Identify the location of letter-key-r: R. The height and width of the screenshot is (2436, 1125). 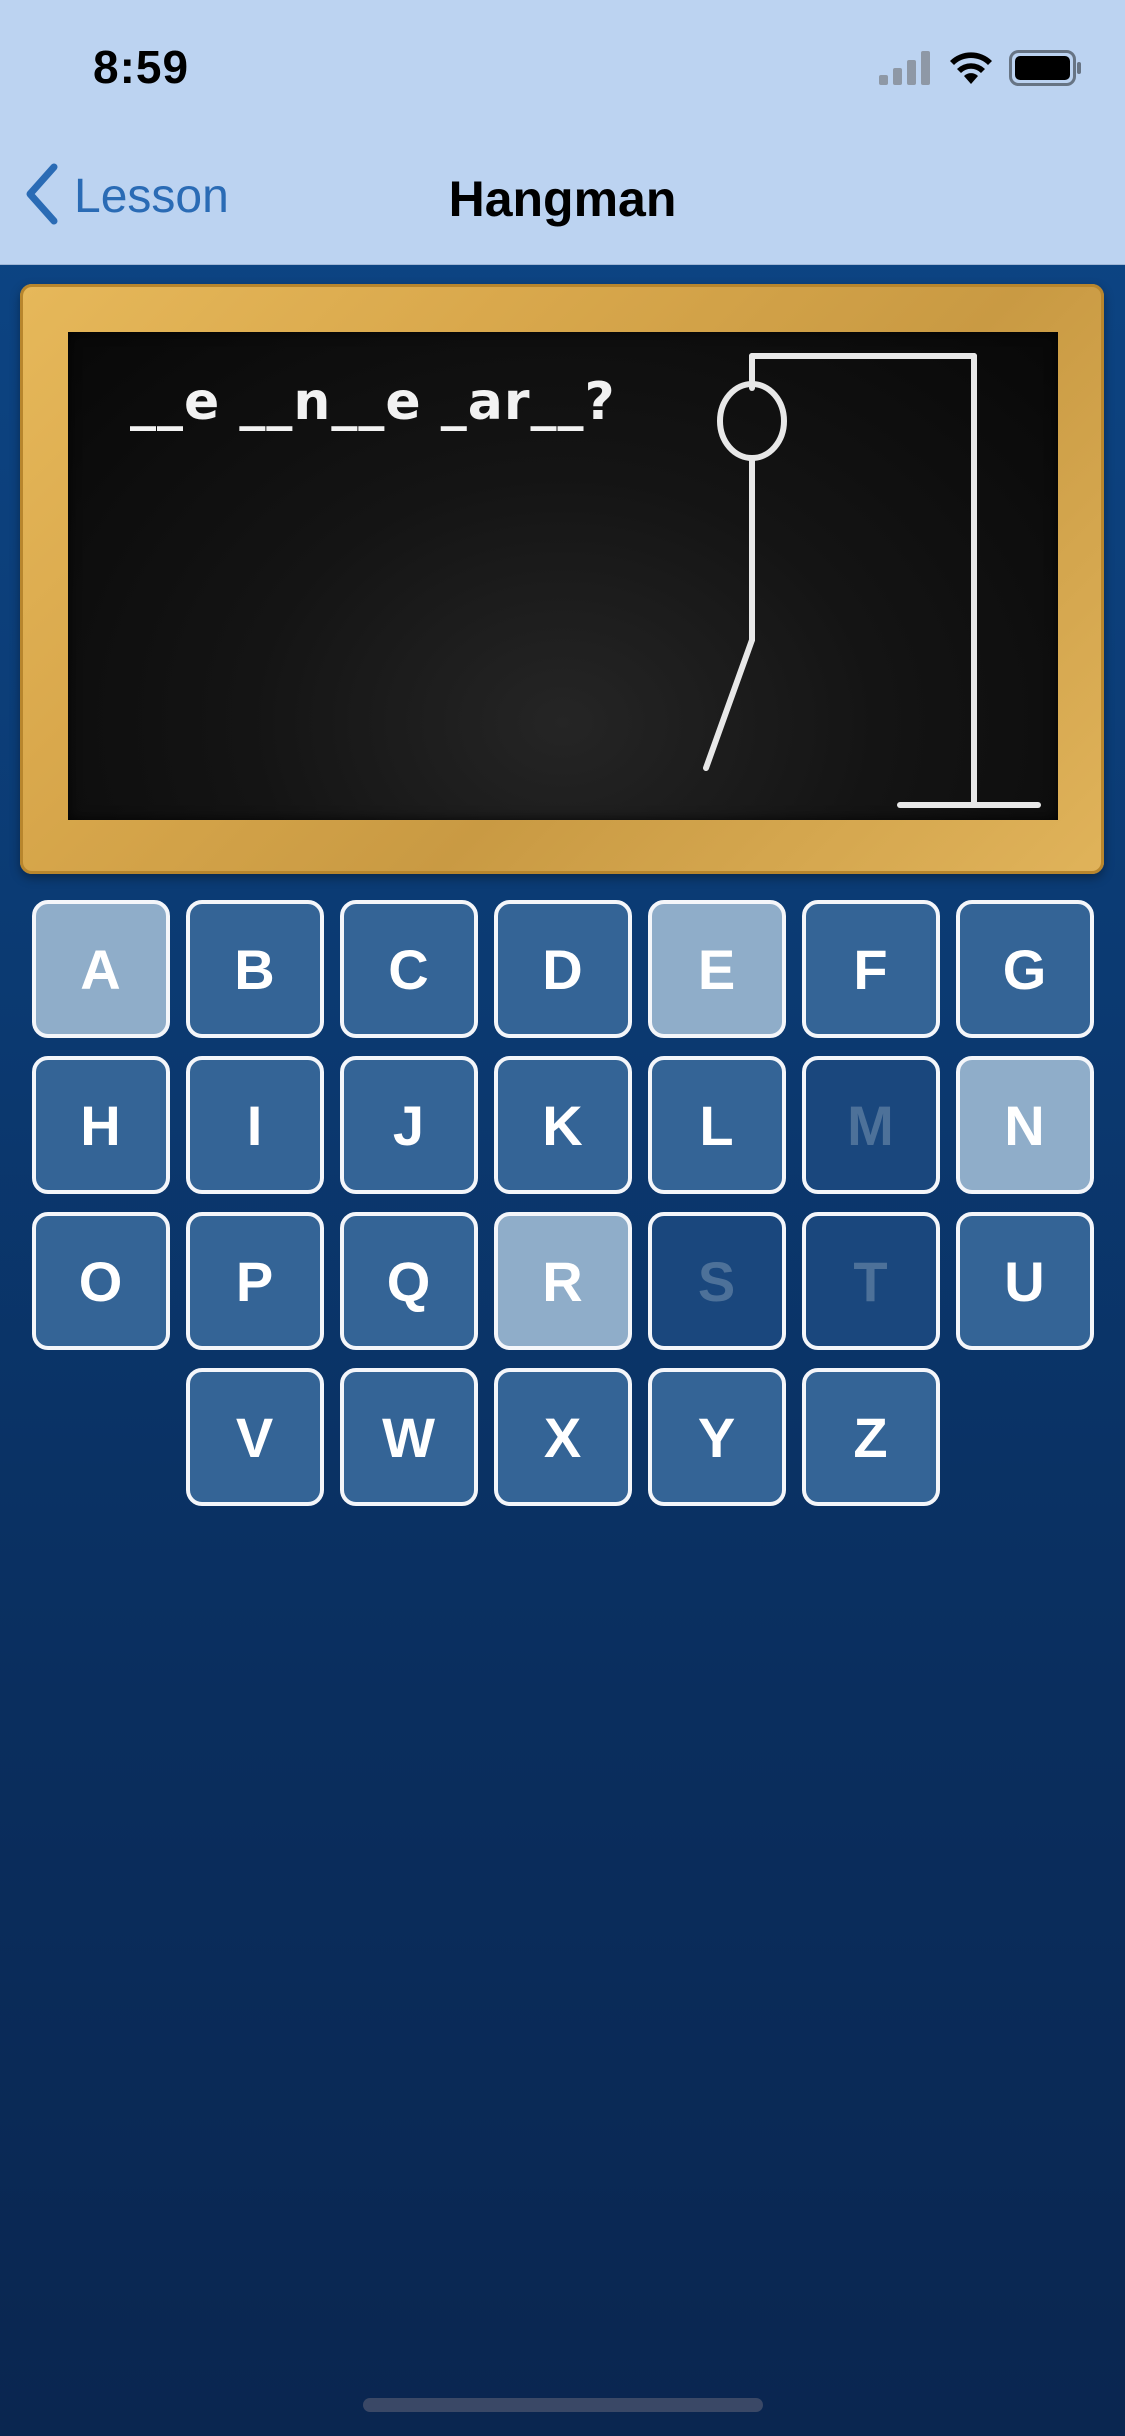
(562, 1281).